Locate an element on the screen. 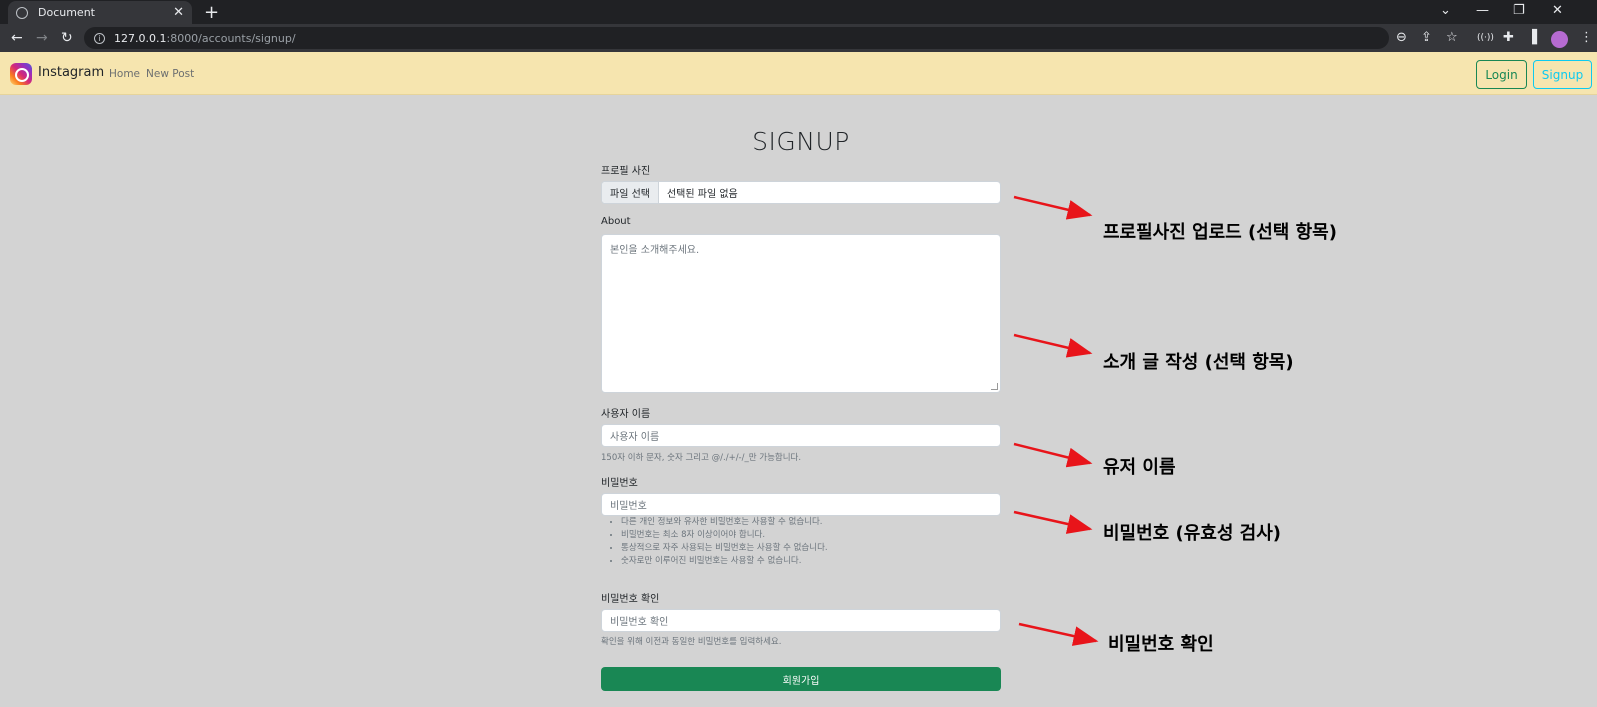  annotation-profile: 프로필사진 업로드 (선택 항목) is located at coordinates (1220, 232).